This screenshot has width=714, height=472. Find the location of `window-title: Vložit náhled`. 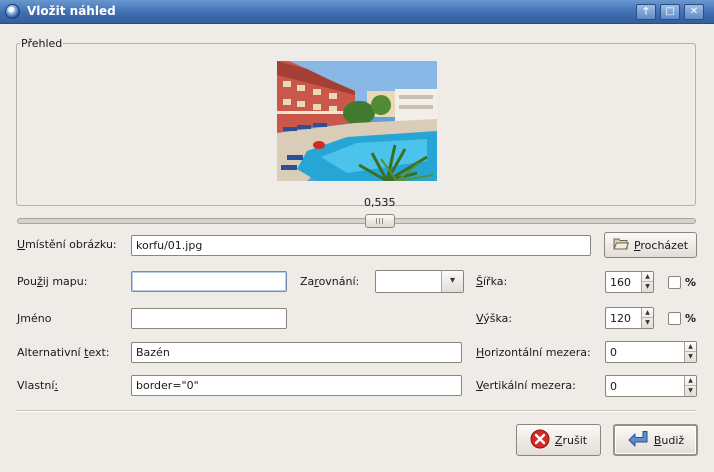

window-title: Vložit náhled is located at coordinates (71, 11).